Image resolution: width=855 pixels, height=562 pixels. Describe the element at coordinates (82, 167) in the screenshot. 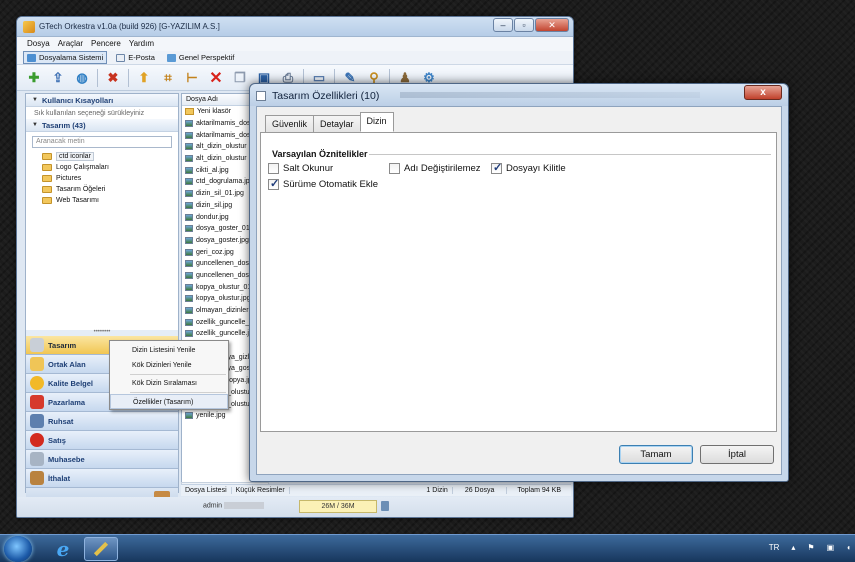

I see `folder-label: Logo Çalışmaları` at that location.